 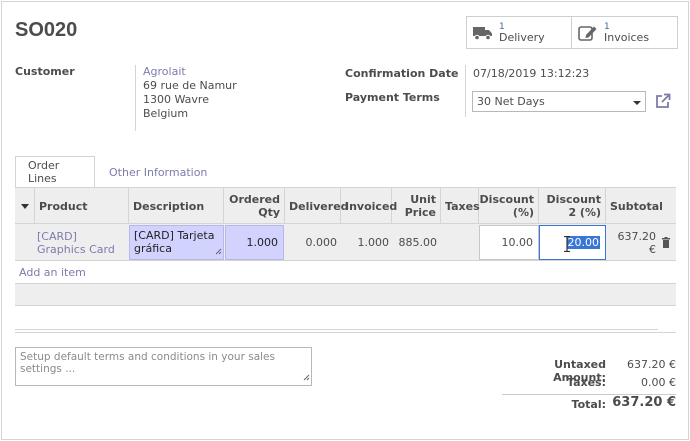 I want to click on column-toggle, so click(x=25, y=206).